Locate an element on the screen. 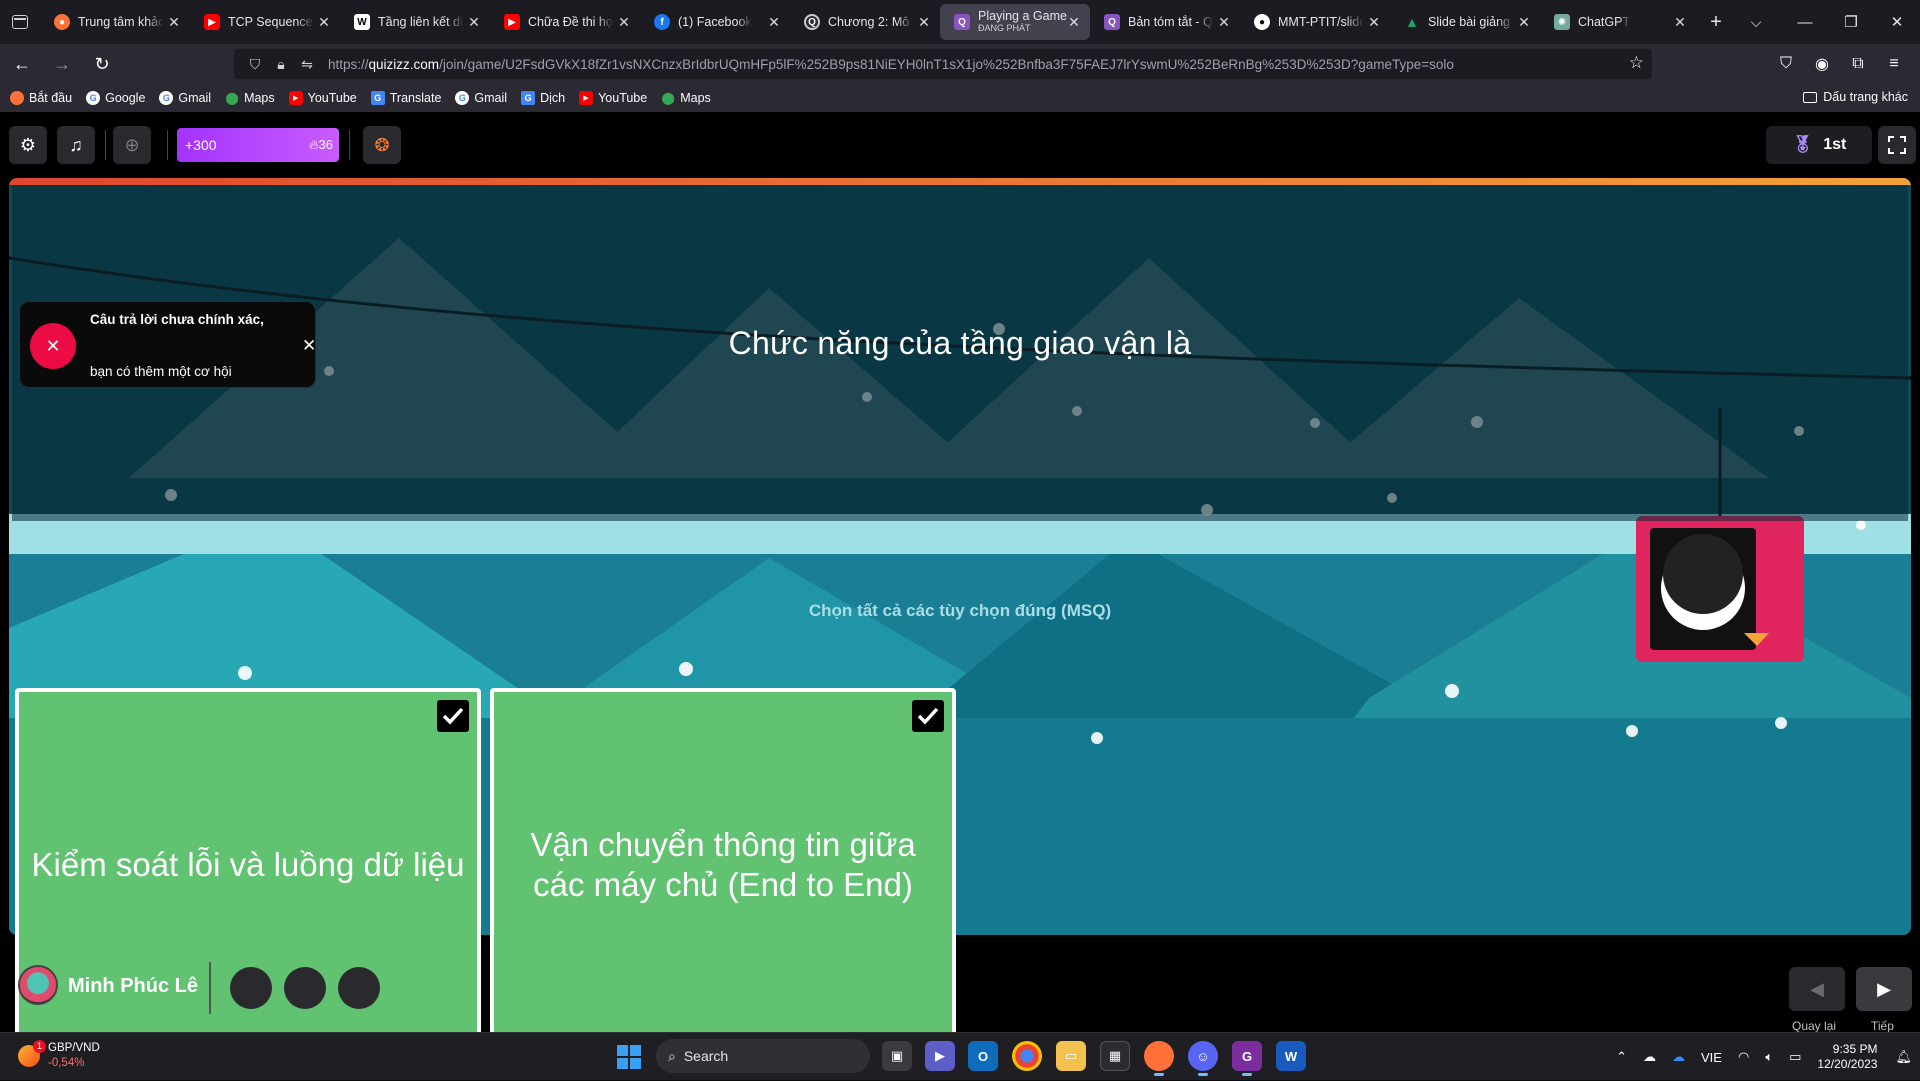  rank-badge: 🏅︎ 1st is located at coordinates (1819, 145).